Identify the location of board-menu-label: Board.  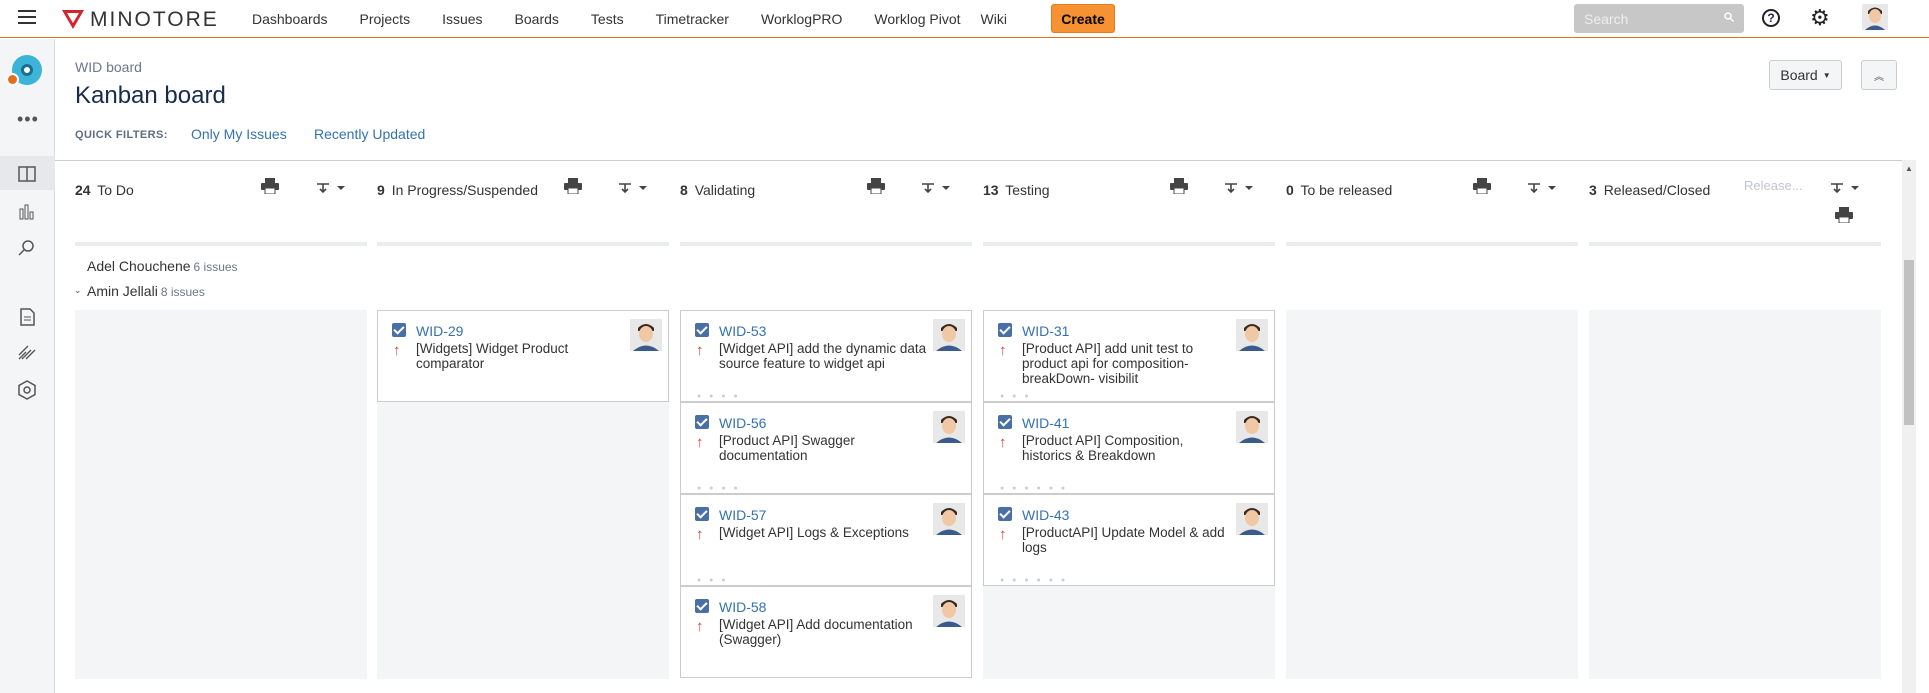
(1799, 75).